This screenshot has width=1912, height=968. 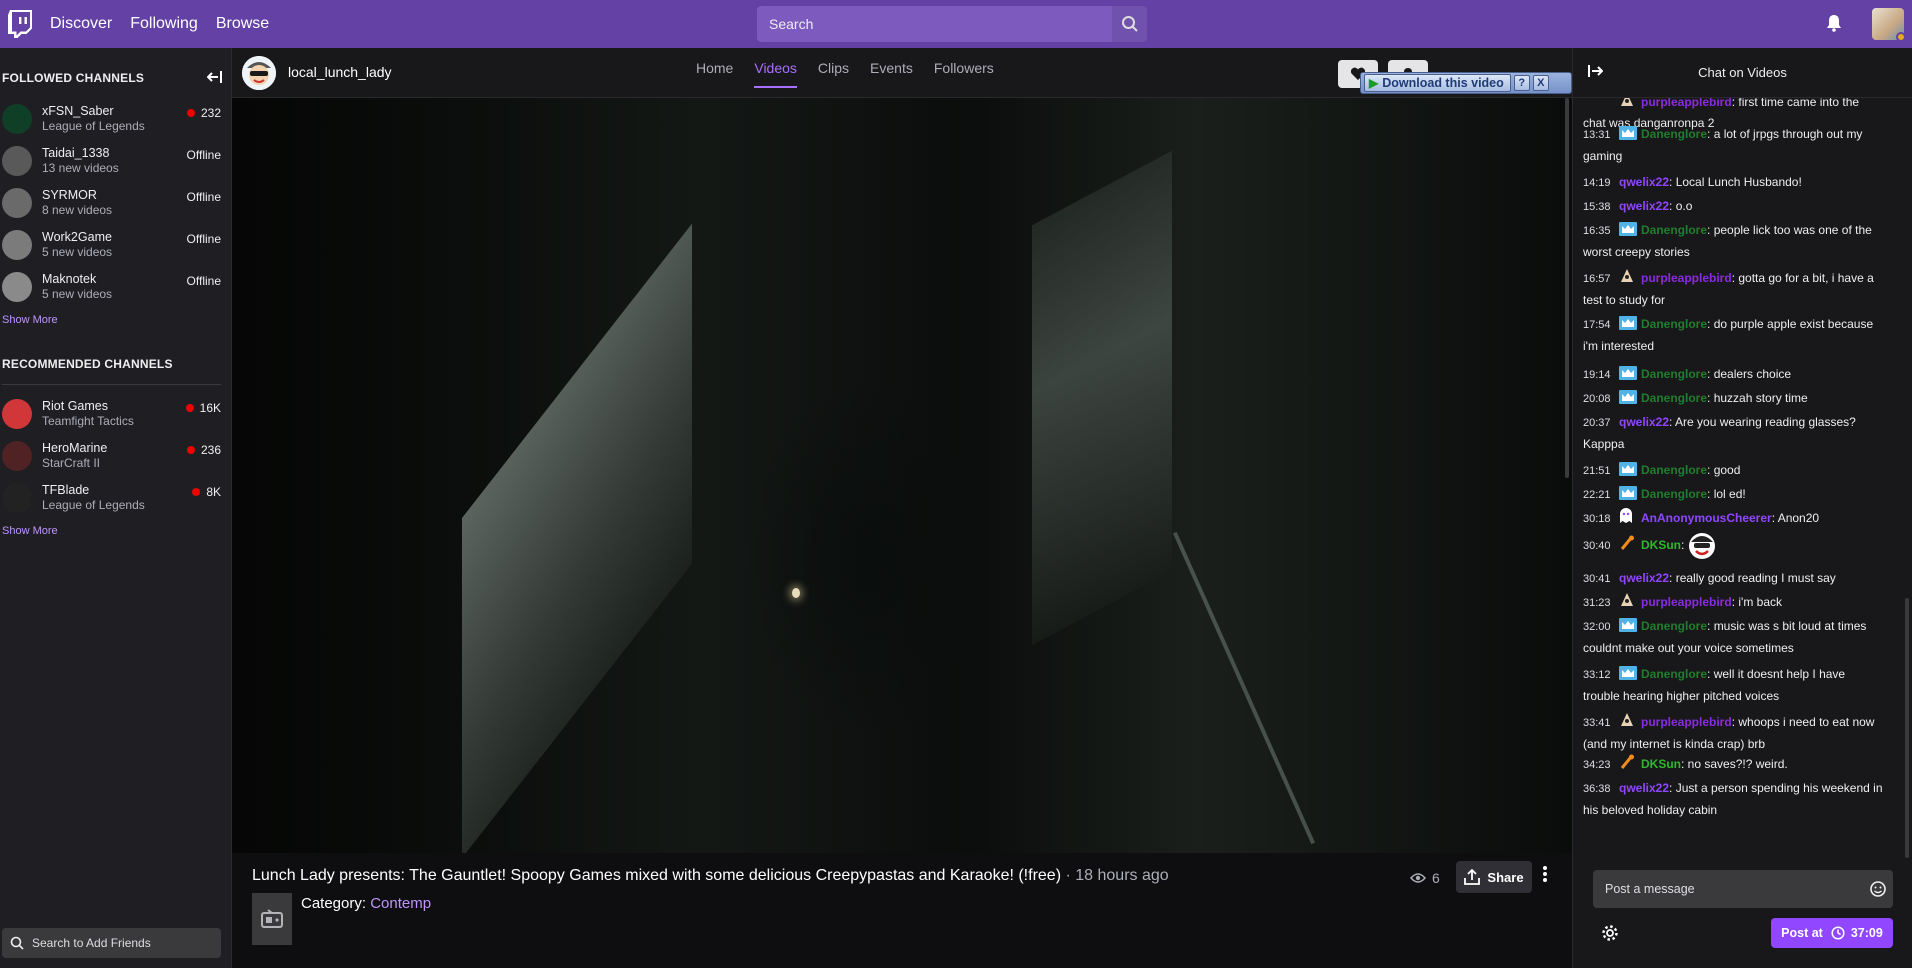 What do you see at coordinates (115, 498) in the screenshot?
I see `channel-item: TFBlade League of Legends 8K` at bounding box center [115, 498].